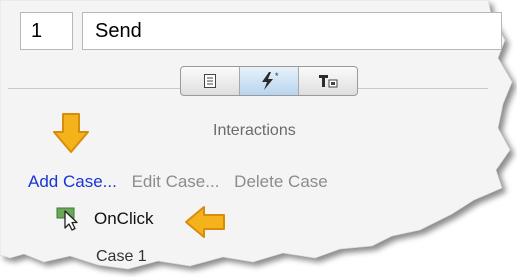 The image size is (517, 277). I want to click on text-style-icon, so click(328, 81).